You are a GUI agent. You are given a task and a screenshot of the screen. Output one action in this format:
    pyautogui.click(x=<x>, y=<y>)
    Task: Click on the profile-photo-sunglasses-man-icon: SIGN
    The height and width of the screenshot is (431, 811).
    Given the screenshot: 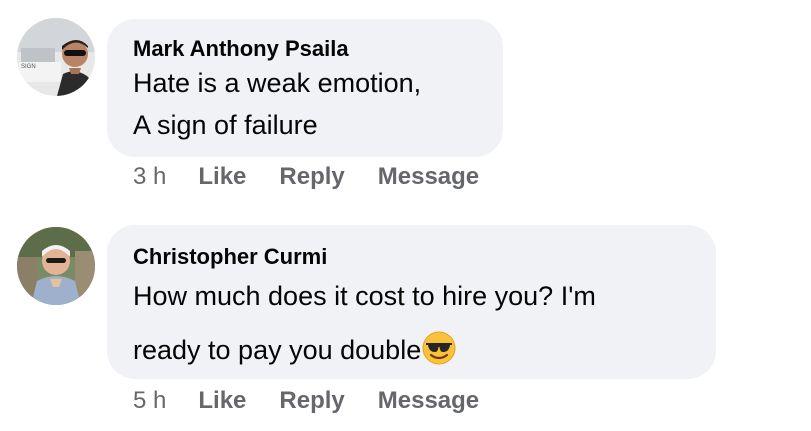 What is the action you would take?
    pyautogui.click(x=56, y=57)
    